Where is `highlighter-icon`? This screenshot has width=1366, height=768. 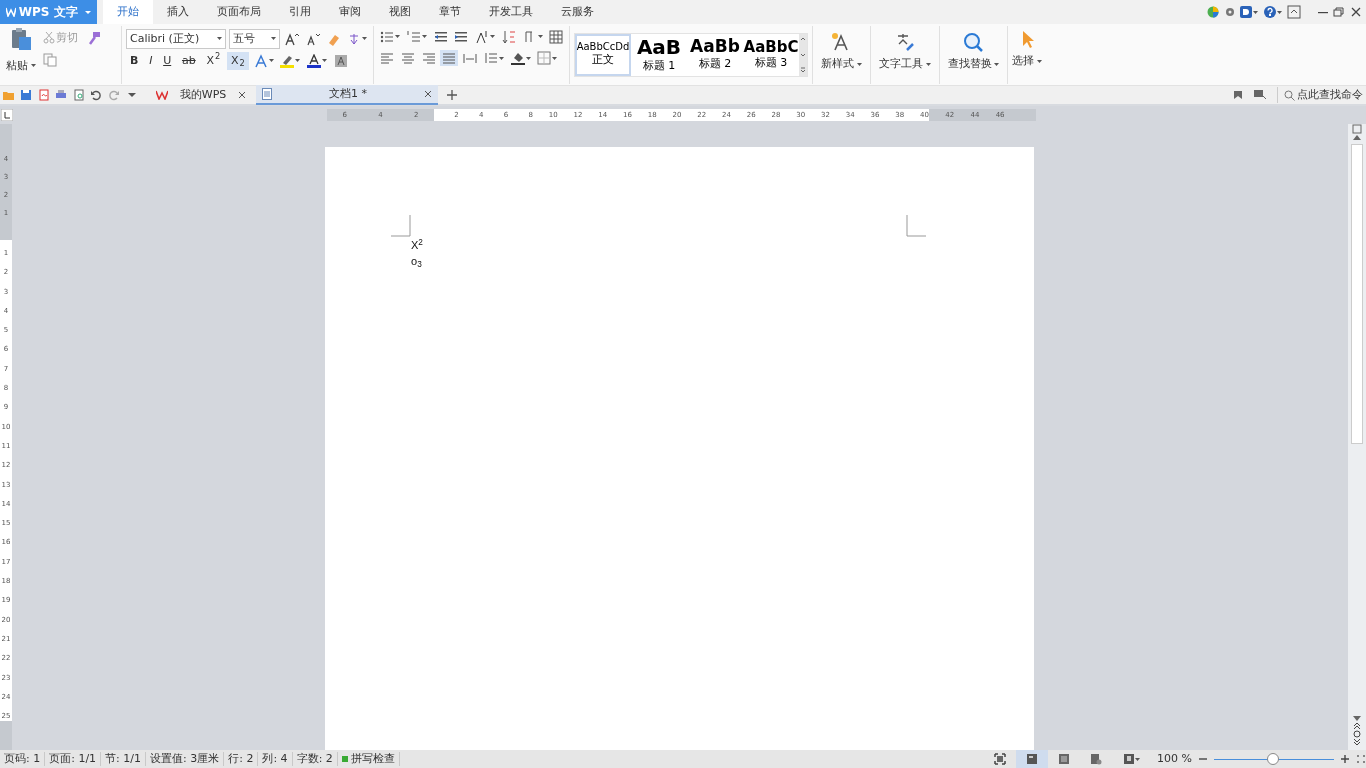 highlighter-icon is located at coordinates (287, 60).